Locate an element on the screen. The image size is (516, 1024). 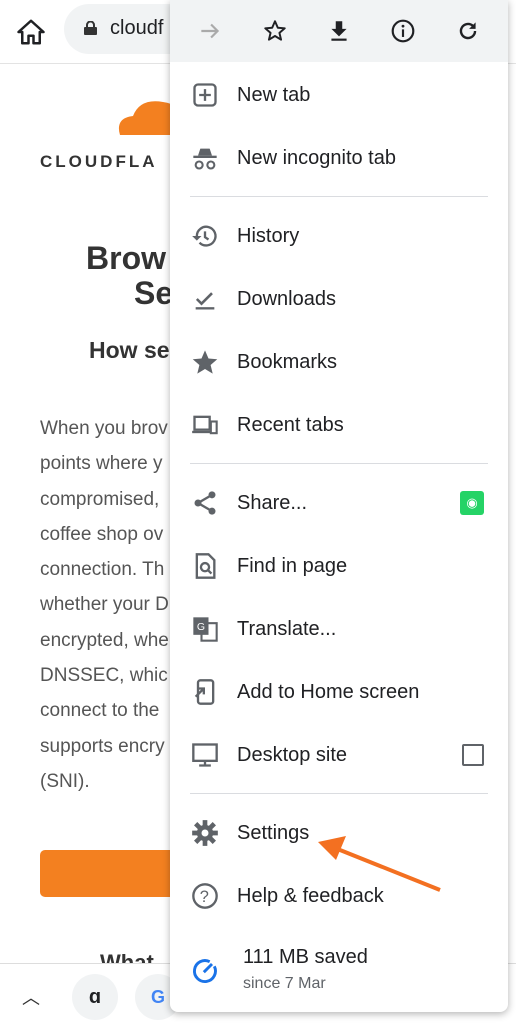
menu-item-label: Add to Home screen is located at coordinates (328, 691).